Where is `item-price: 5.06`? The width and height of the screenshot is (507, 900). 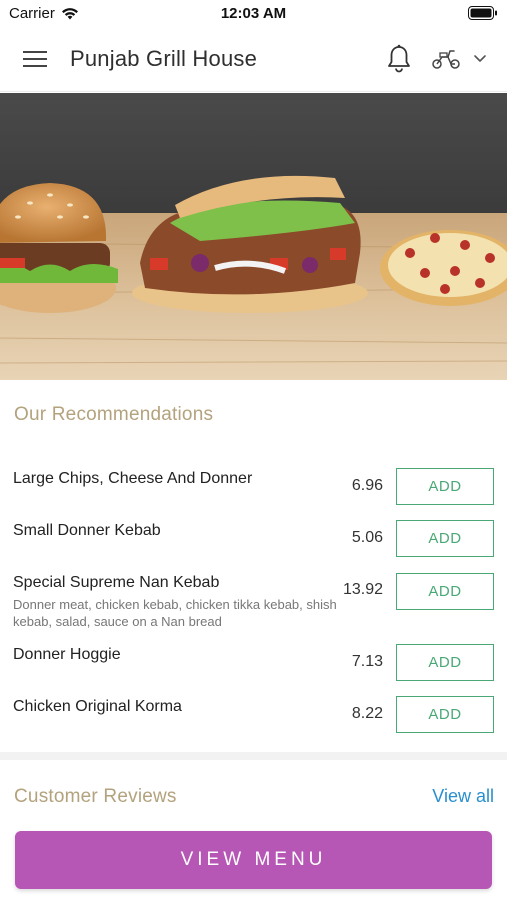
item-price: 5.06 is located at coordinates (367, 537).